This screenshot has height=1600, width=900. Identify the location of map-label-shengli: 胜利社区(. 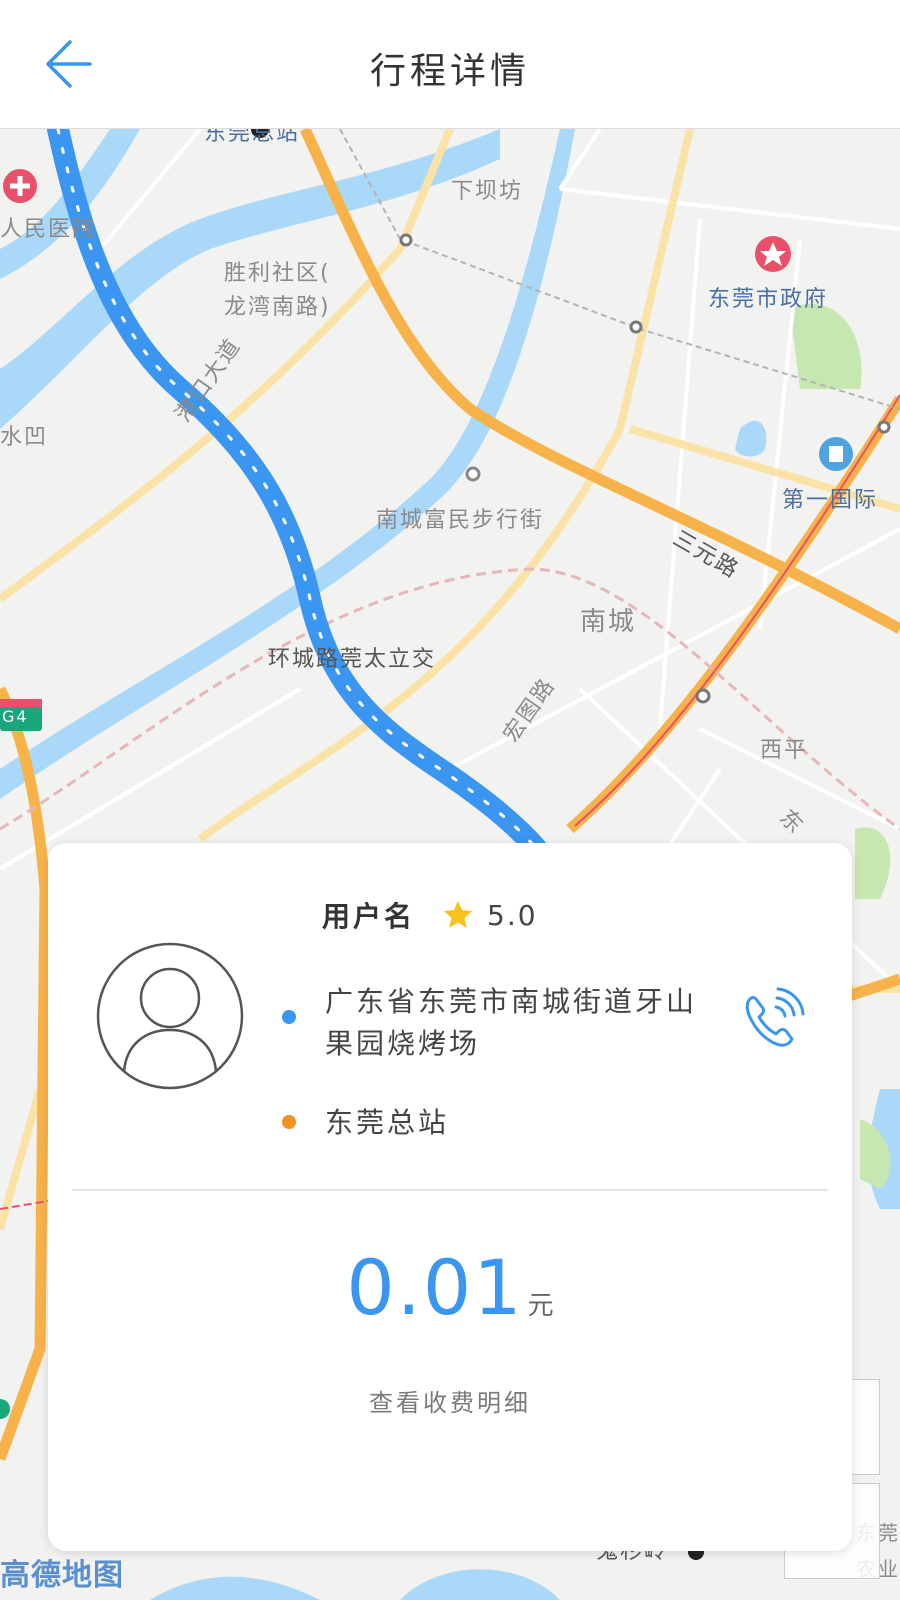
(277, 273).